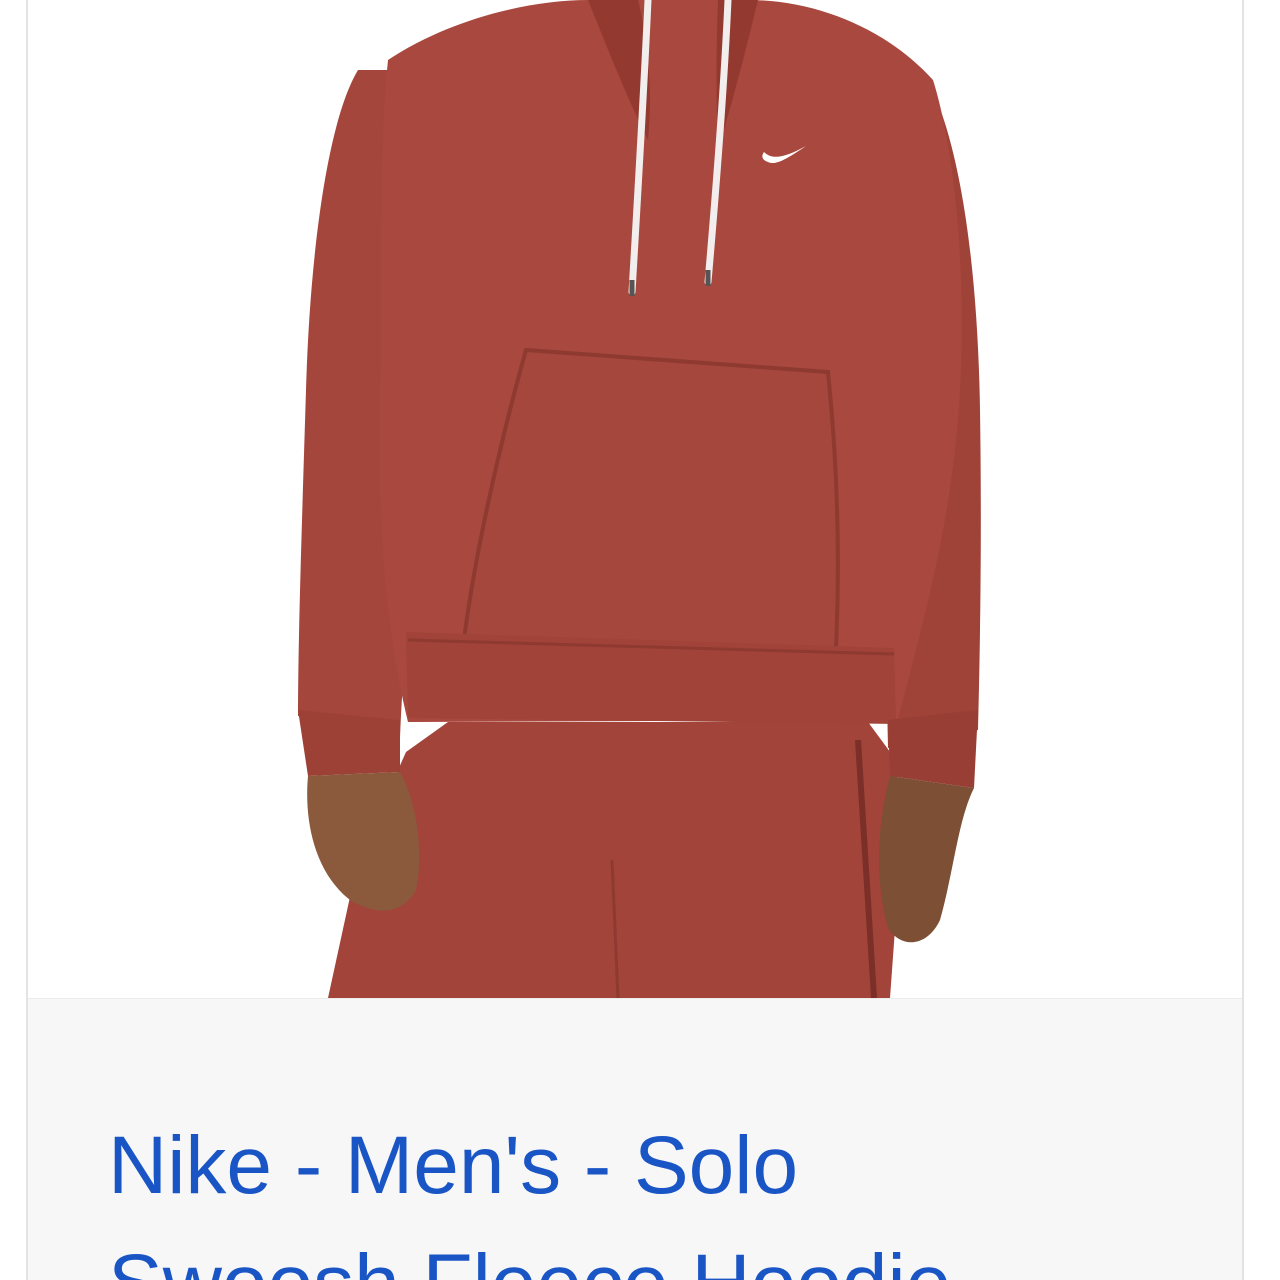  I want to click on product-title-link: Nike - Men's - Solo Swoosh Fleece Hoodie, so click(608, 1193).